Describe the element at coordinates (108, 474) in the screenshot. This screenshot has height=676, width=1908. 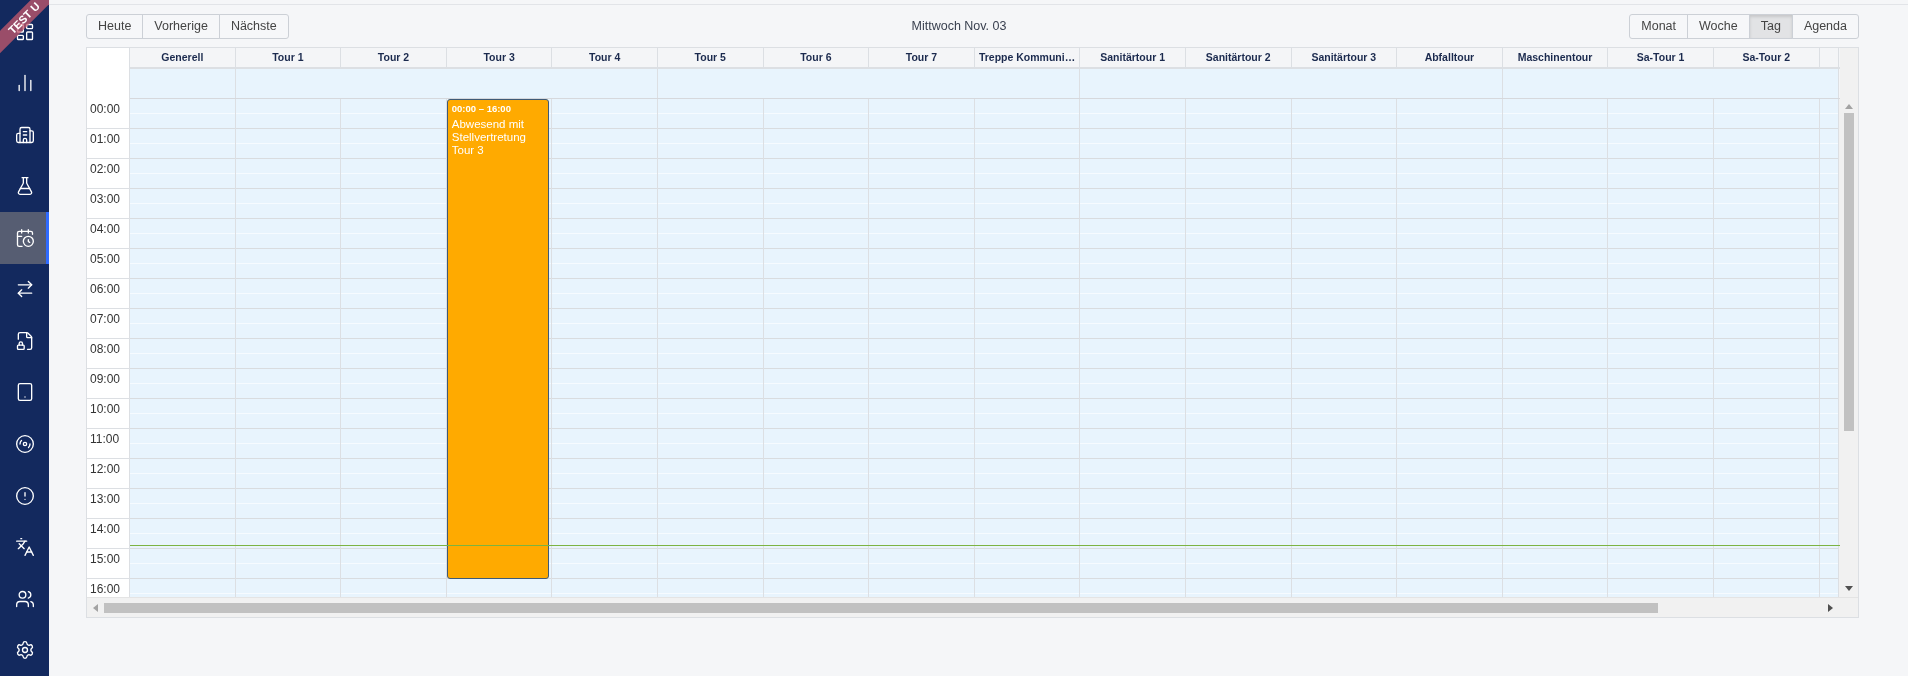
I see `time-label: 12:00` at that location.